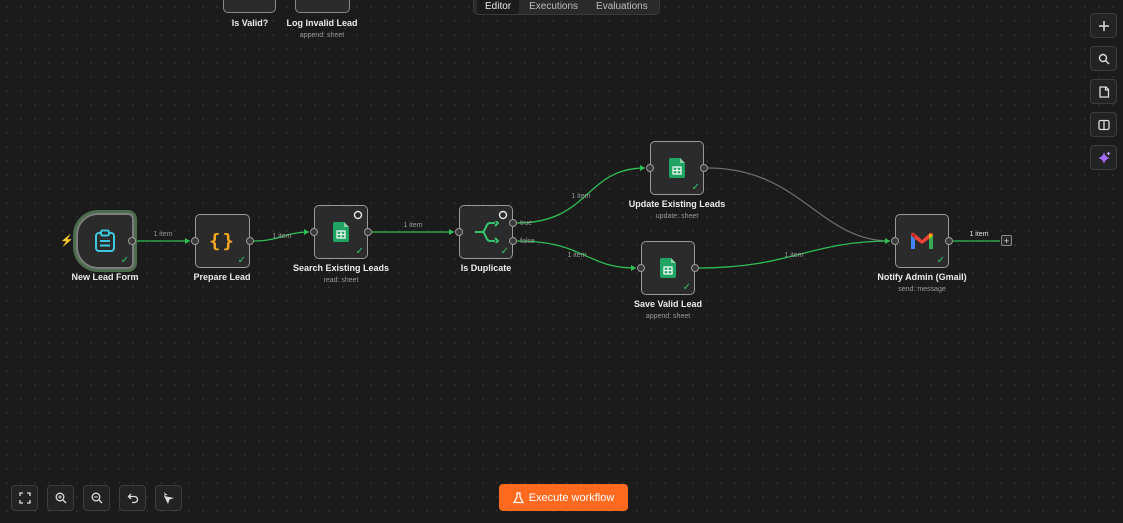  I want to click on node-title-prepare-lead: Prepare Lead, so click(222, 277).